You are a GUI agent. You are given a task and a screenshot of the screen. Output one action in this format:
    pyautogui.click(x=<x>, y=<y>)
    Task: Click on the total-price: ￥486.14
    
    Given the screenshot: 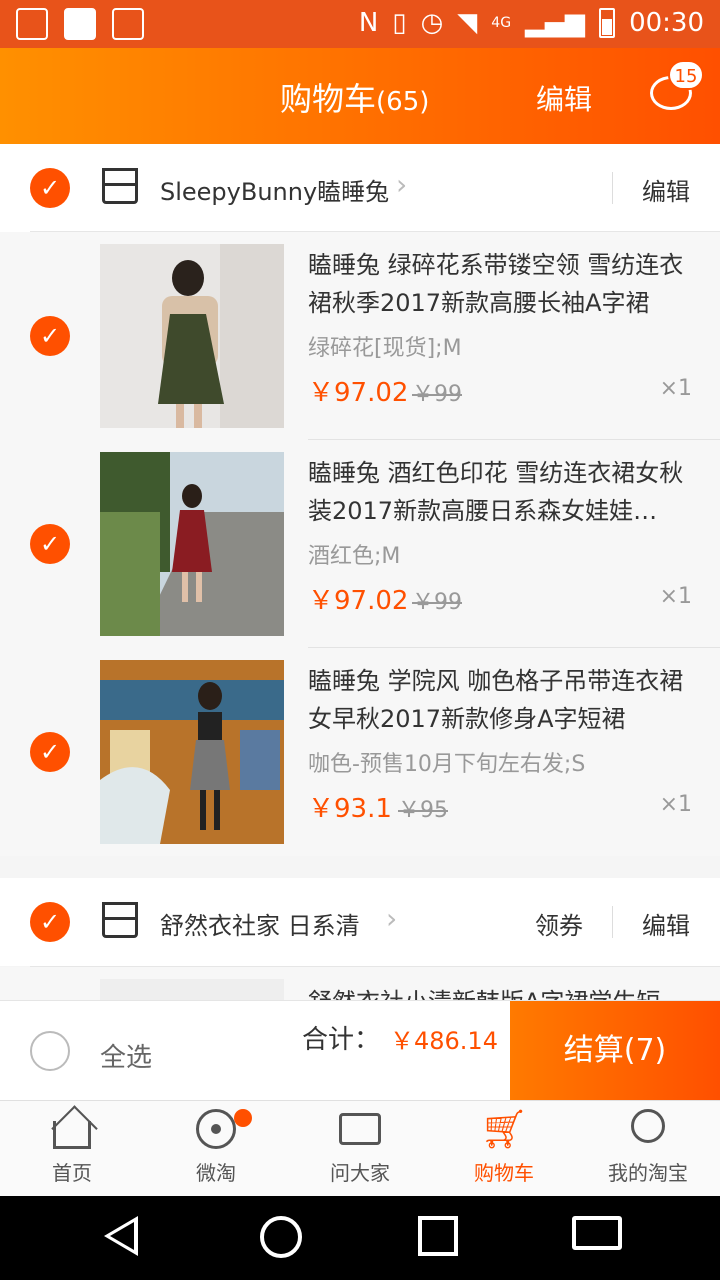 What is the action you would take?
    pyautogui.click(x=444, y=1041)
    